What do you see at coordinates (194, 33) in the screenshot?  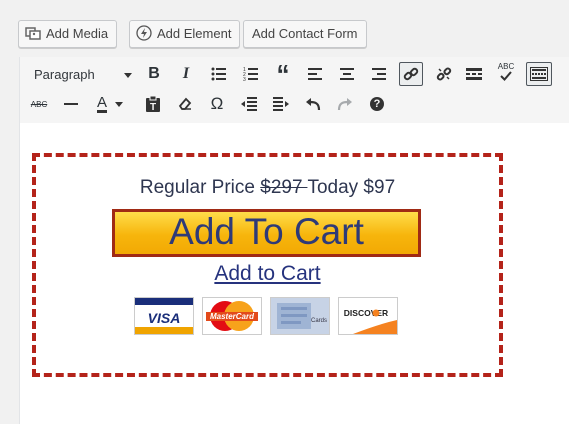 I see `add-element-label: Add Element` at bounding box center [194, 33].